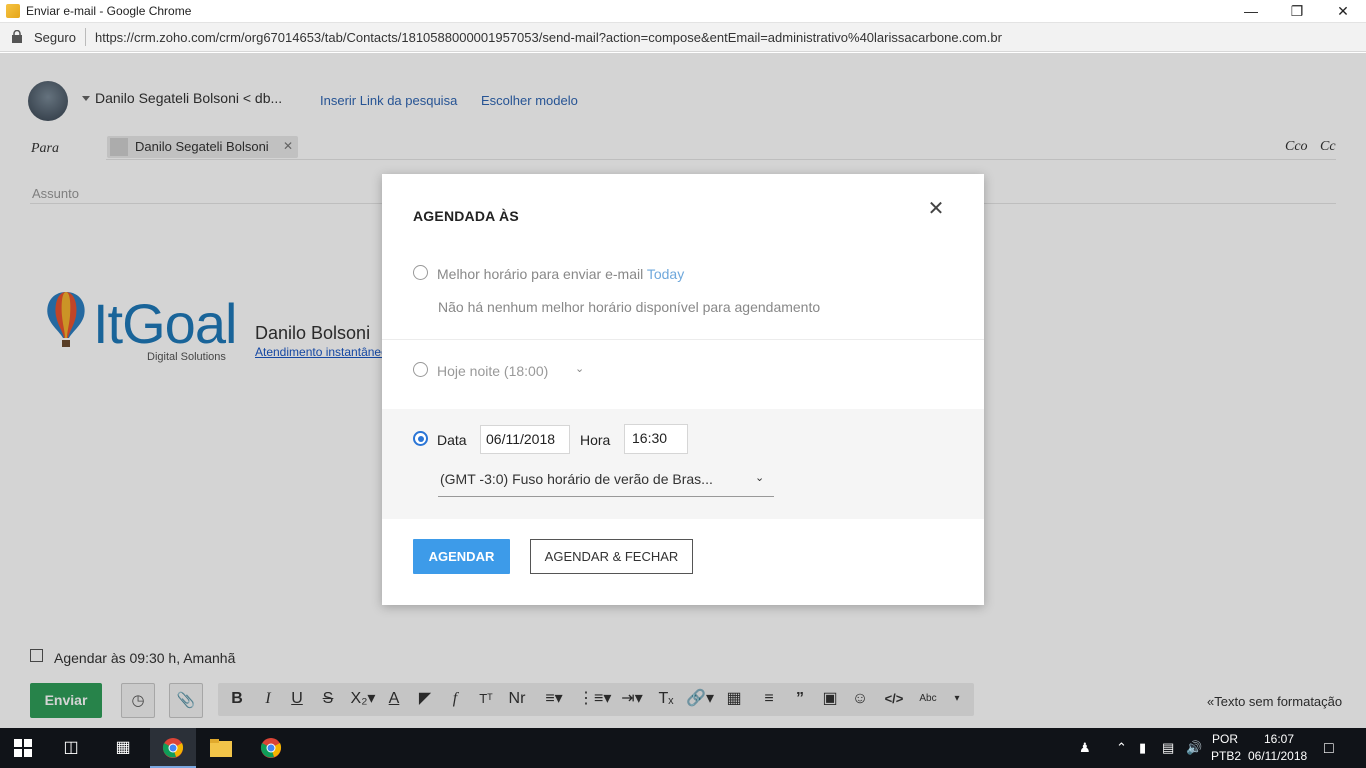 The height and width of the screenshot is (768, 1366). I want to click on chevron-down-icon: ⌄, so click(579, 368).